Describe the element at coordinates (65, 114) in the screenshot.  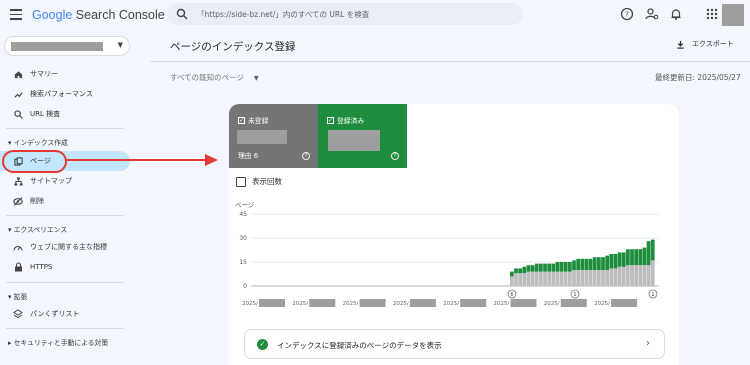
I see `sidebar-item-url-inspection: URL 検査` at that location.